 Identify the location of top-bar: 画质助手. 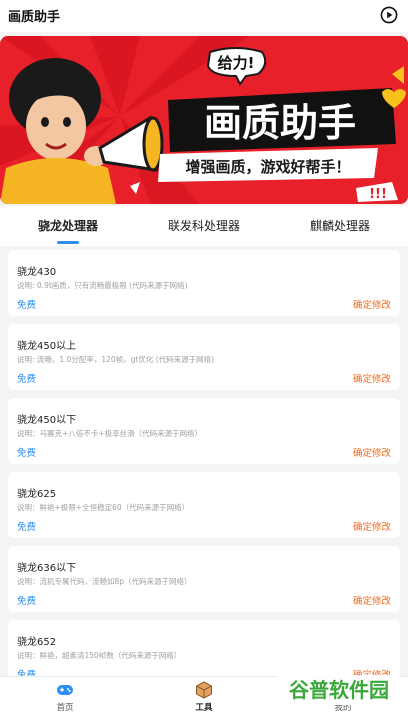
(204, 16).